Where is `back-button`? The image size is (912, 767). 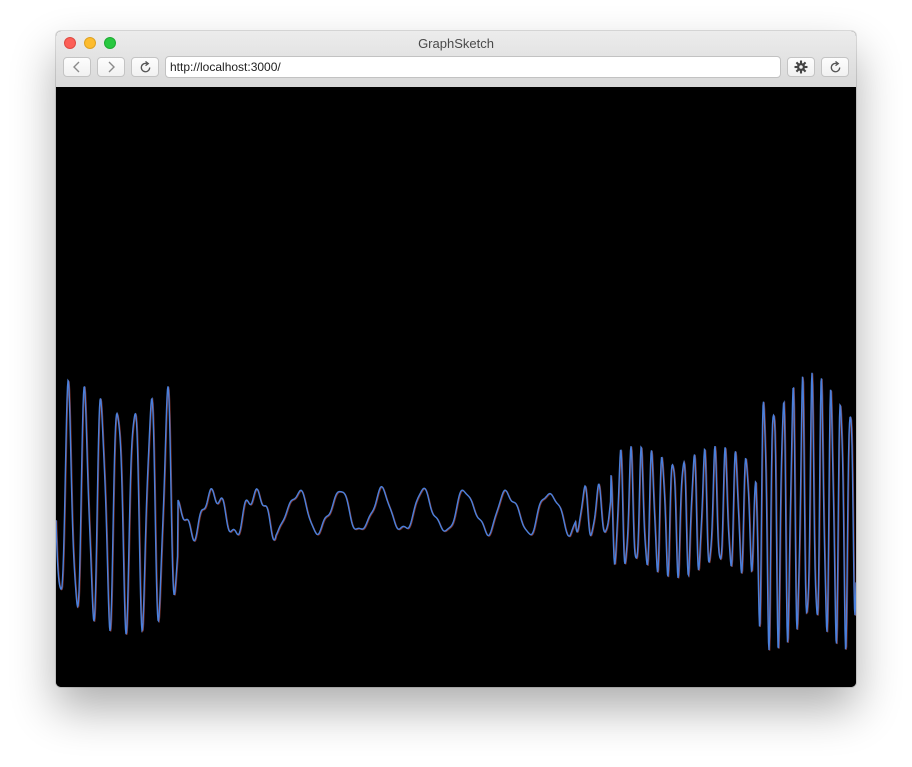 back-button is located at coordinates (77, 67).